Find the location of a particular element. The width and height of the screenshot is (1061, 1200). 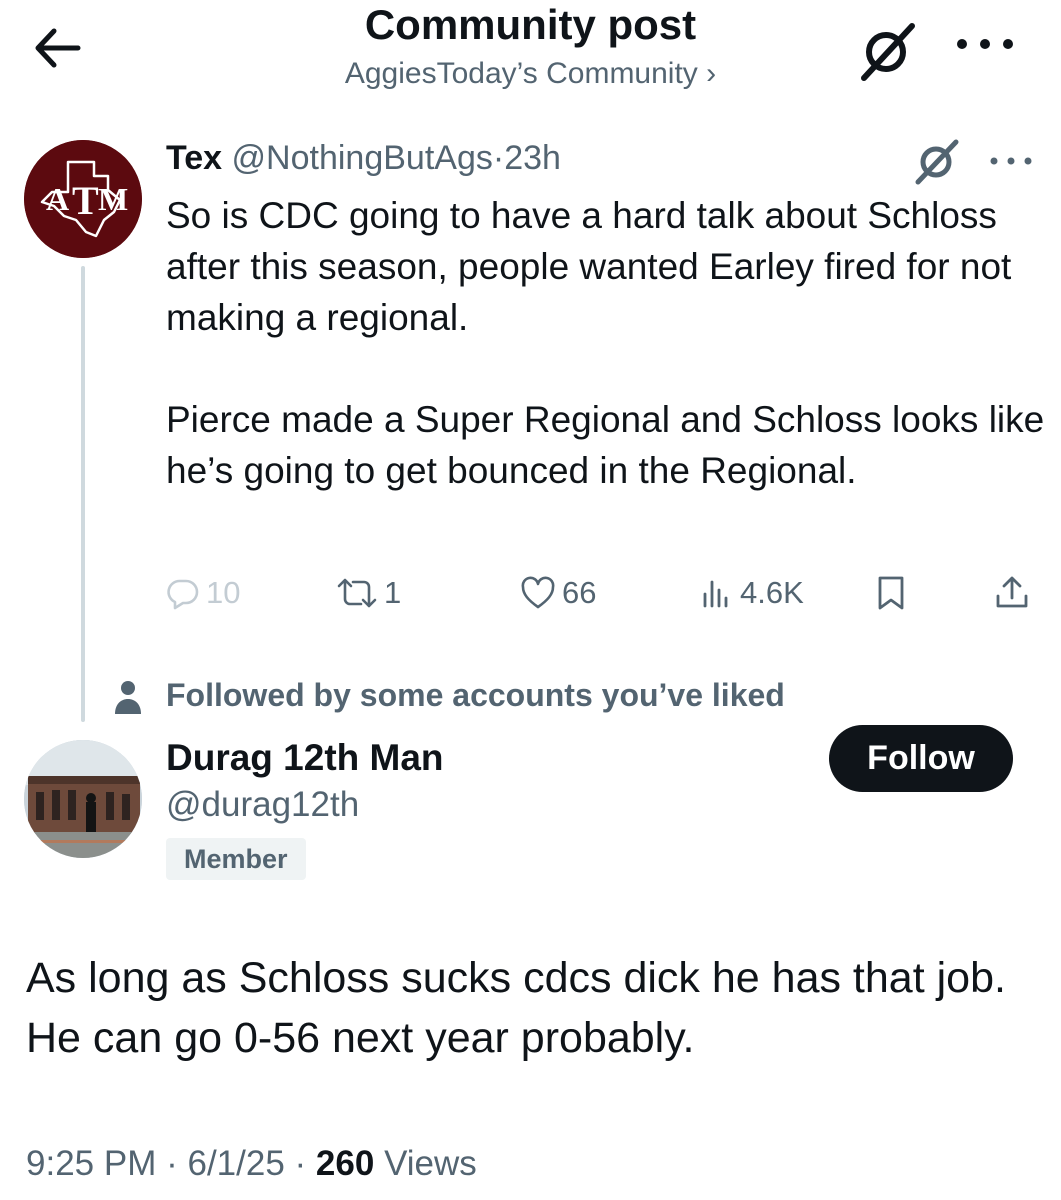

repost-icon is located at coordinates (357, 593).